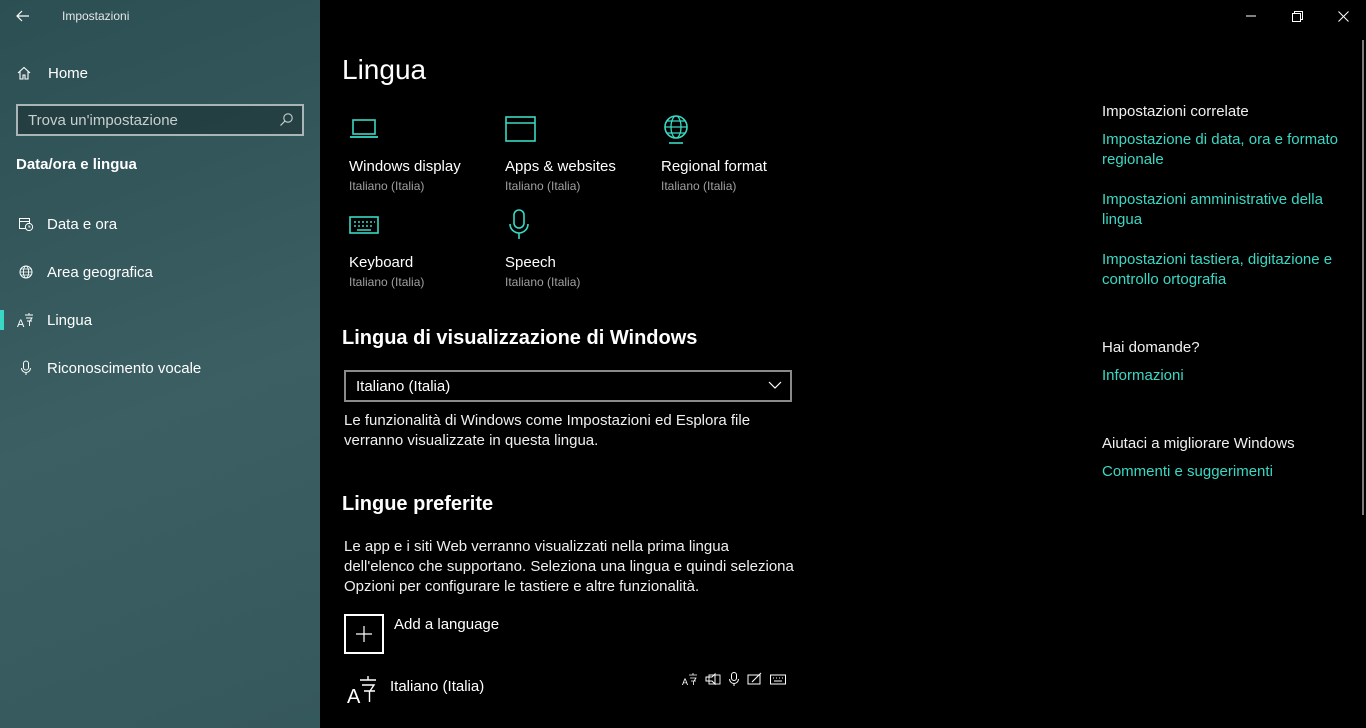  What do you see at coordinates (160, 272) in the screenshot?
I see `sidebar-item-area-geografica: Area geografica` at bounding box center [160, 272].